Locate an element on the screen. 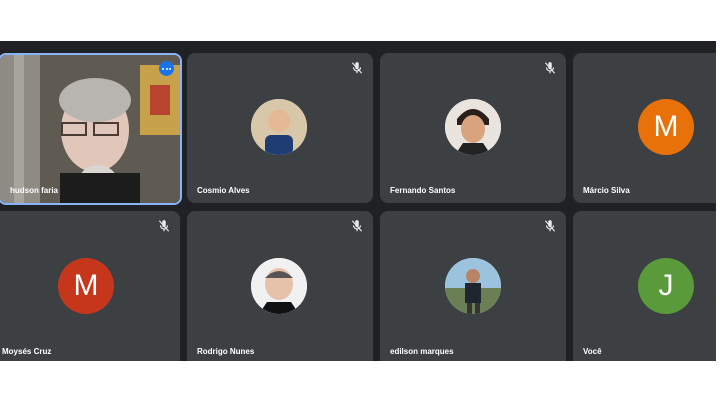 This screenshot has height=405, width=720. participant-tile-fernando-santos: Fernando Santos is located at coordinates (473, 128).